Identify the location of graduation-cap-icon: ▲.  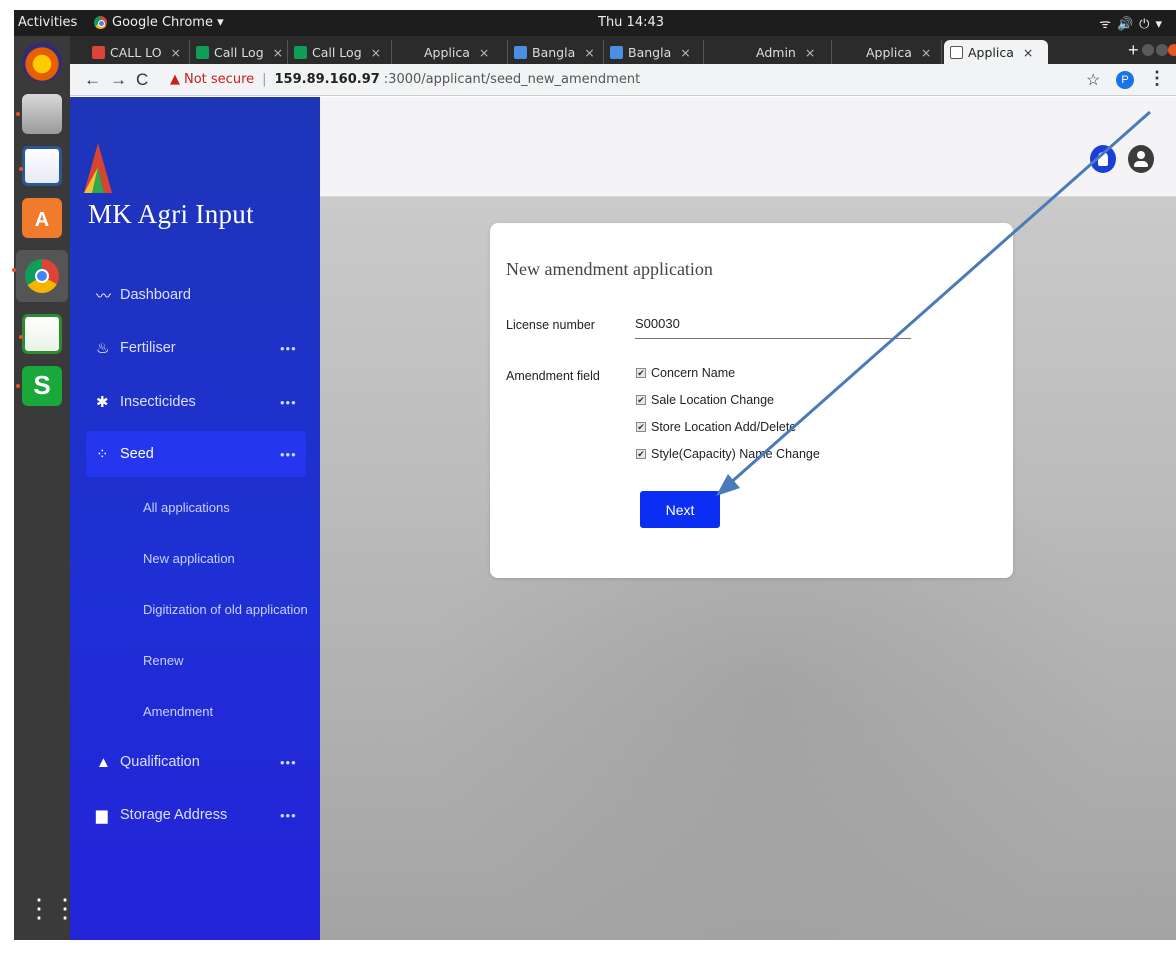
(103, 762).